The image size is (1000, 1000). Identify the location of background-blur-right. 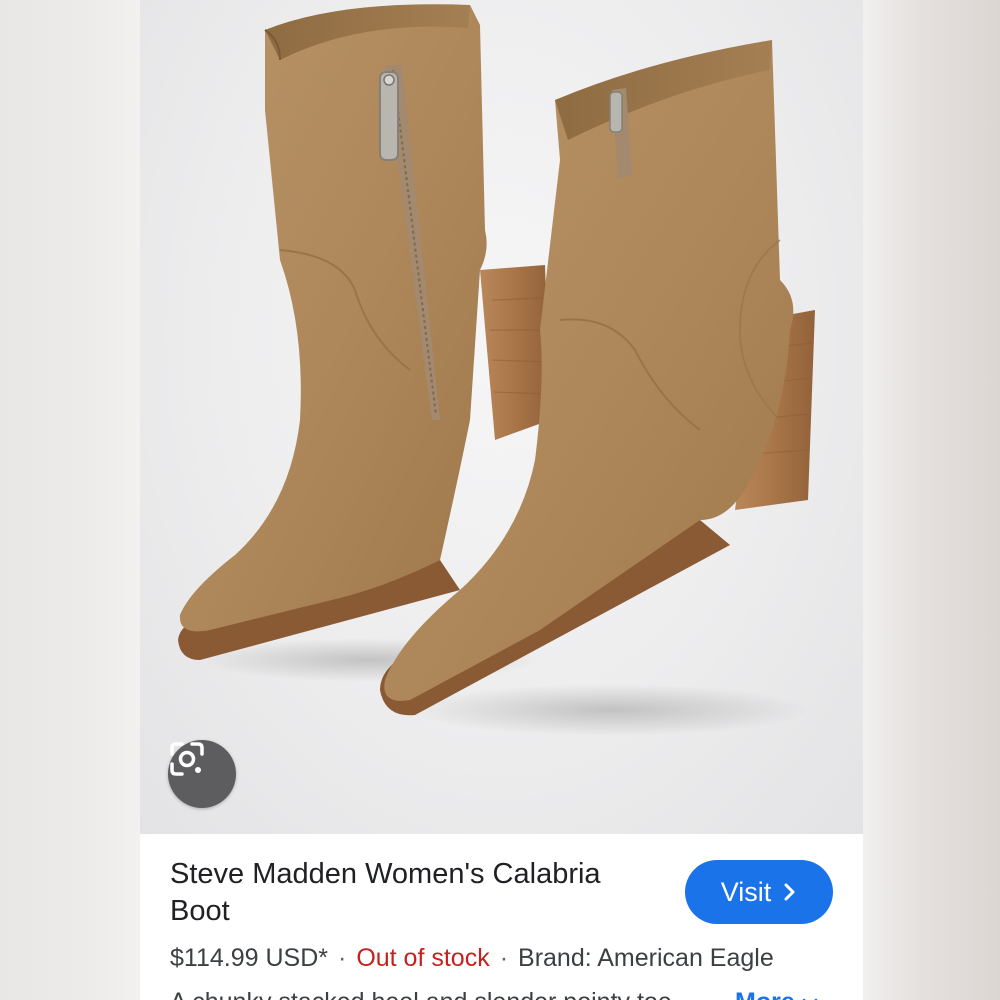
(931, 500).